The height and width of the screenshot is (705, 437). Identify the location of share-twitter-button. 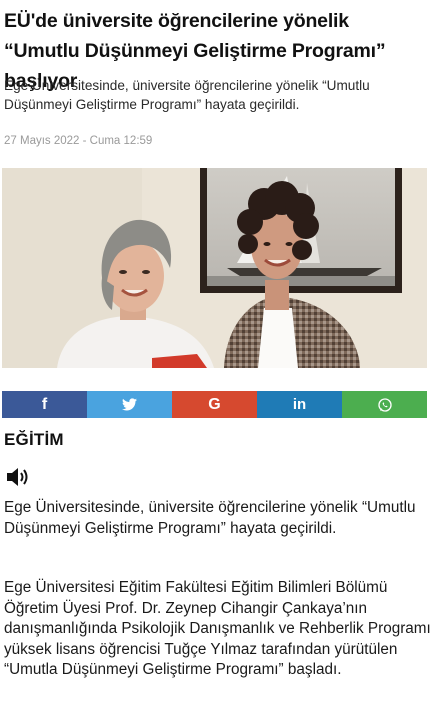
(129, 404).